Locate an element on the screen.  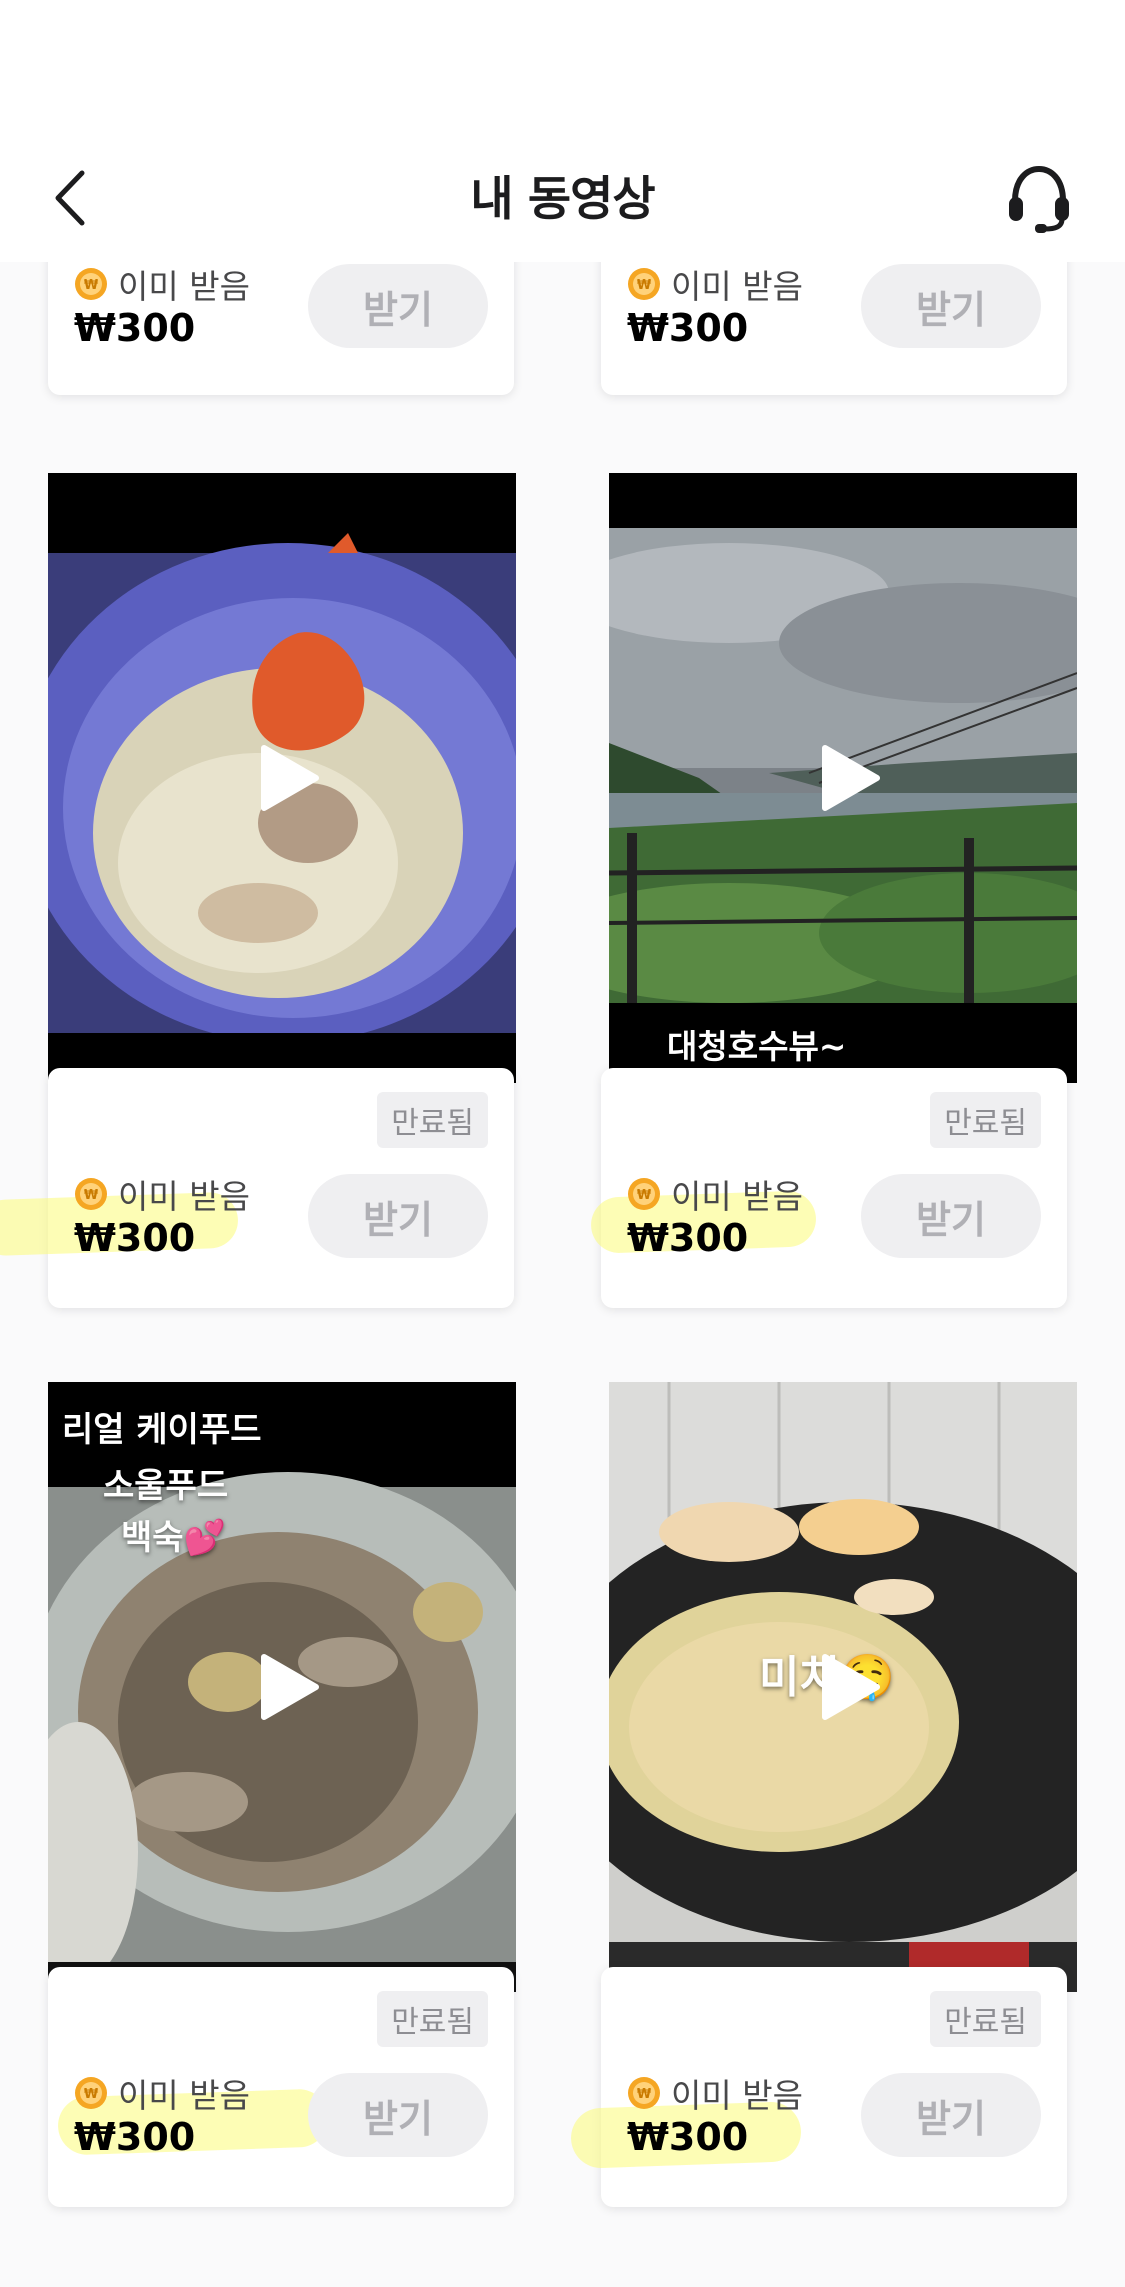
customer-support-button is located at coordinates (1039, 198).